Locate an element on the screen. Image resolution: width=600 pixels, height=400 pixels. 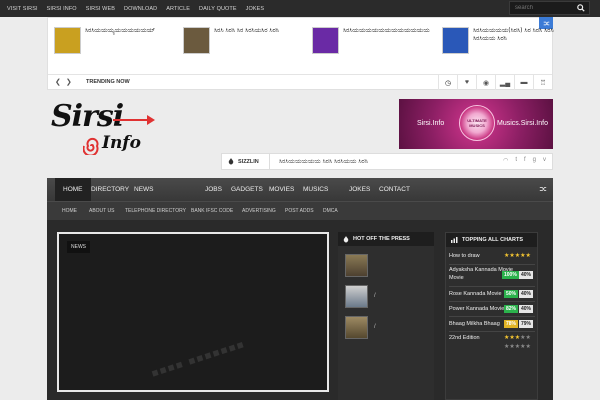
nav-directory: DIRECTORY is located at coordinates (110, 189).